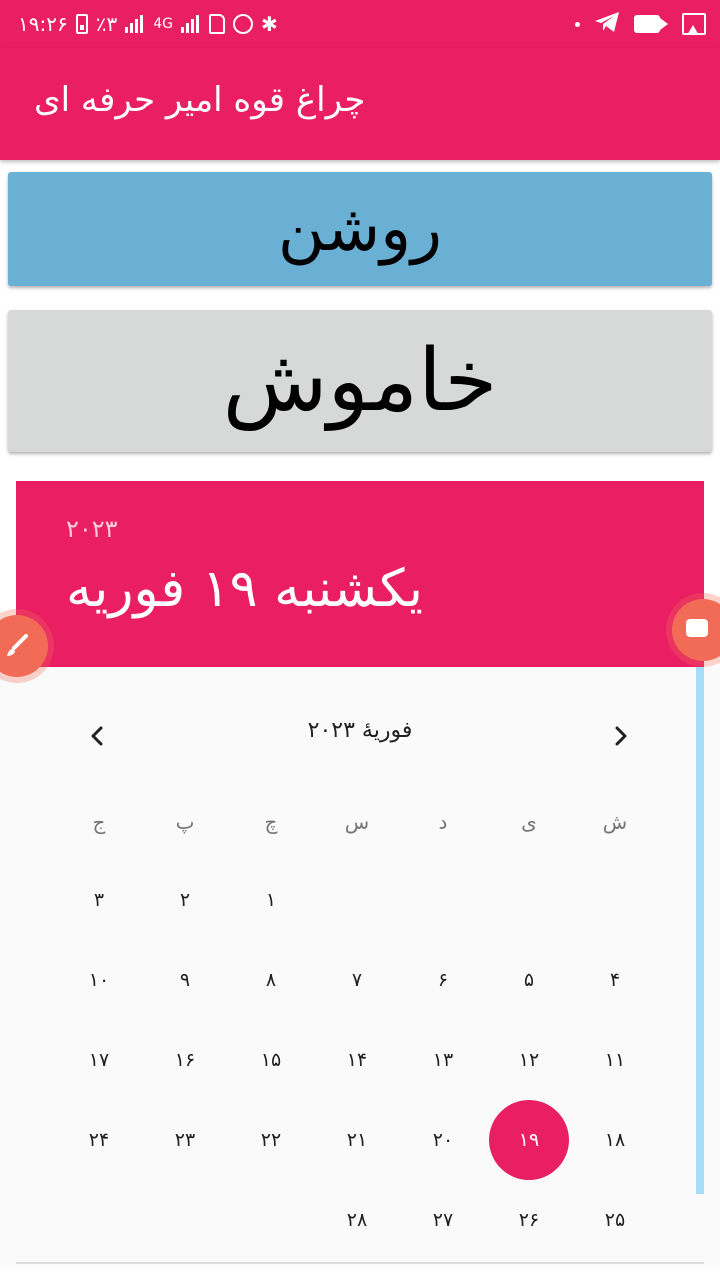 Image resolution: width=720 pixels, height=1280 pixels. I want to click on calendar-day-number: ۸, so click(271, 980).